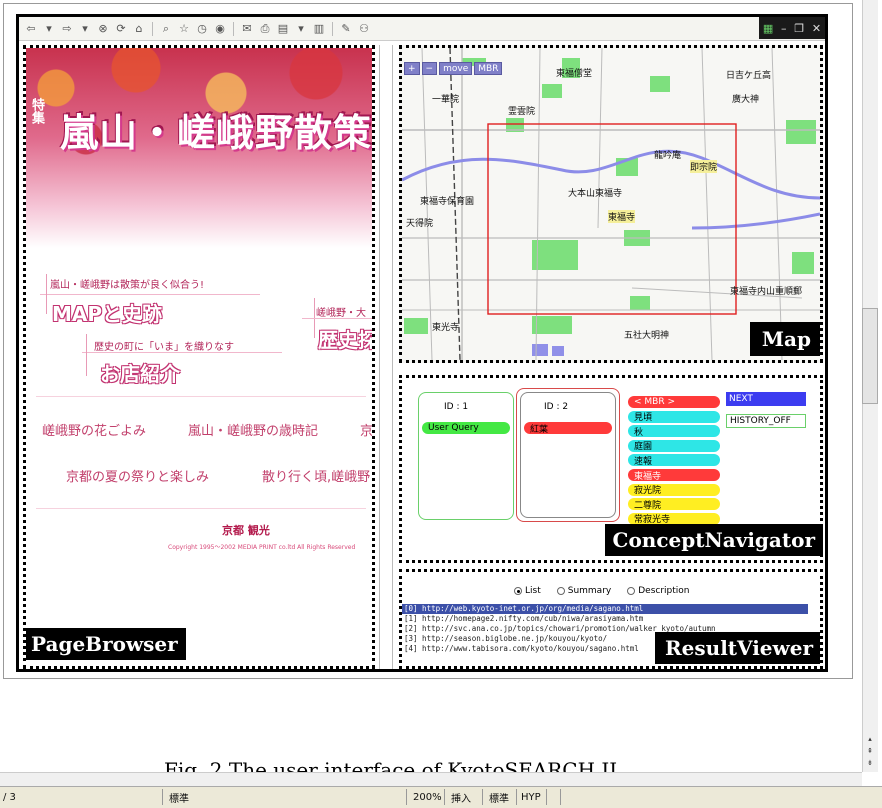 The width and height of the screenshot is (882, 808). What do you see at coordinates (199, 148) in the screenshot?
I see `page-banner: 特集 嵐山・嵯峨野散策` at bounding box center [199, 148].